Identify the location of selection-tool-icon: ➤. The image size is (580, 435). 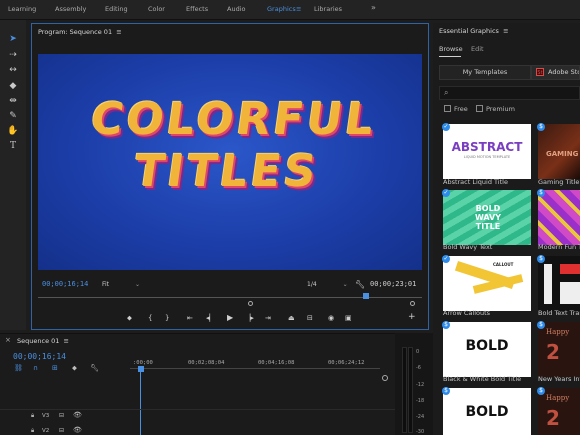
(13, 39).